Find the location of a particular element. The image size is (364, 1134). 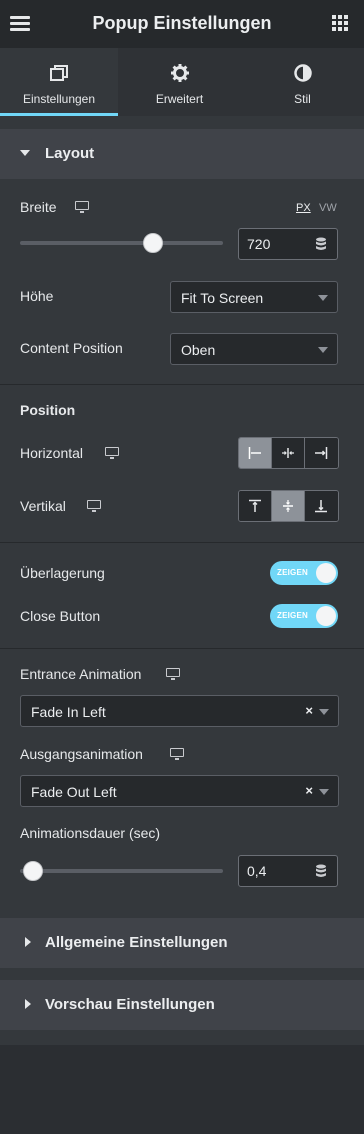

align-center-button is located at coordinates (288, 453).